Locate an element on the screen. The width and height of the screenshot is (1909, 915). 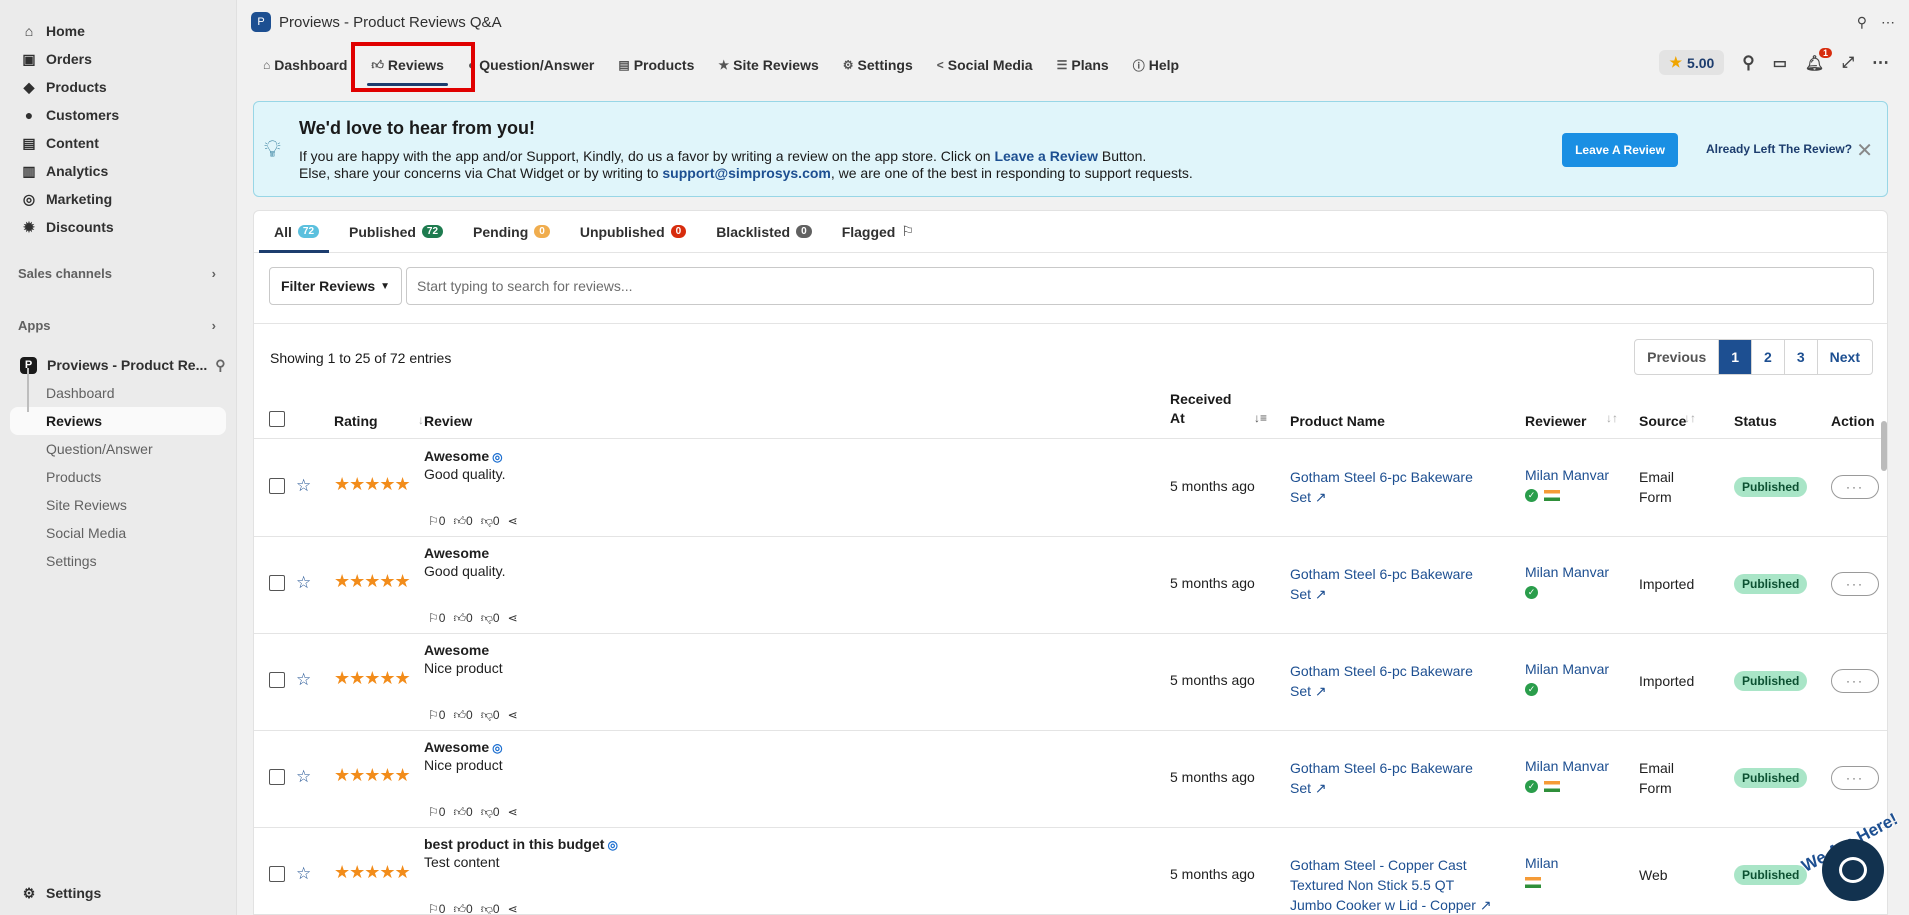
nav-customers: ● Customers is located at coordinates (118, 115).